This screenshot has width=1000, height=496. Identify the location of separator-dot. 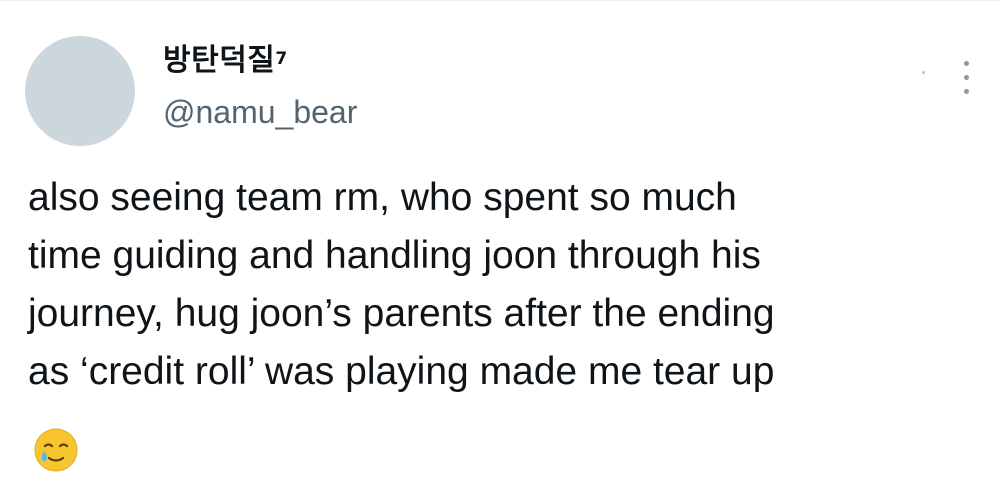
(923, 72).